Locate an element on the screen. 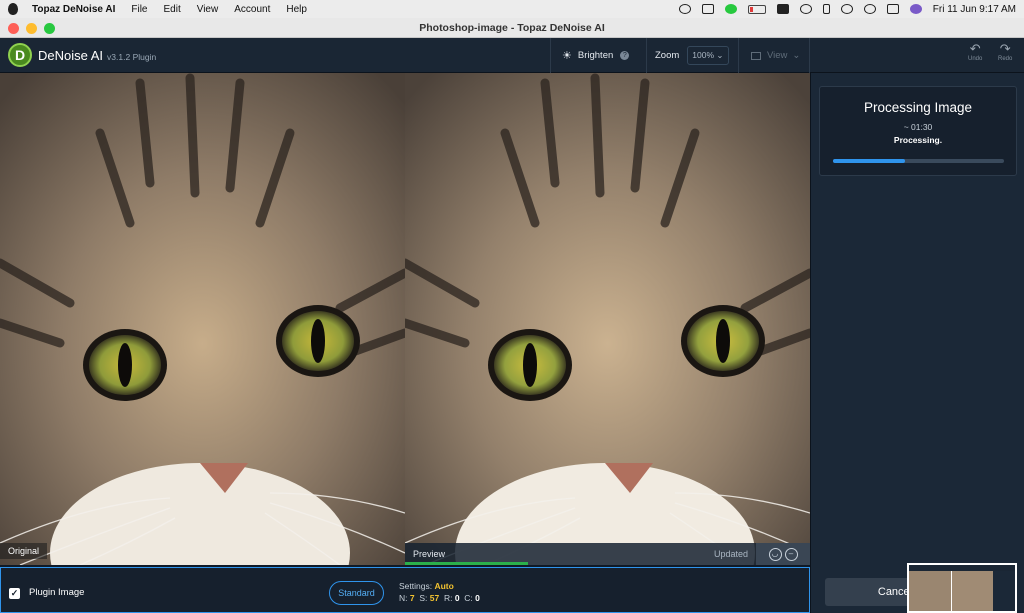 This screenshot has height=613, width=1024. sharpen-value: 57 is located at coordinates (434, 598).